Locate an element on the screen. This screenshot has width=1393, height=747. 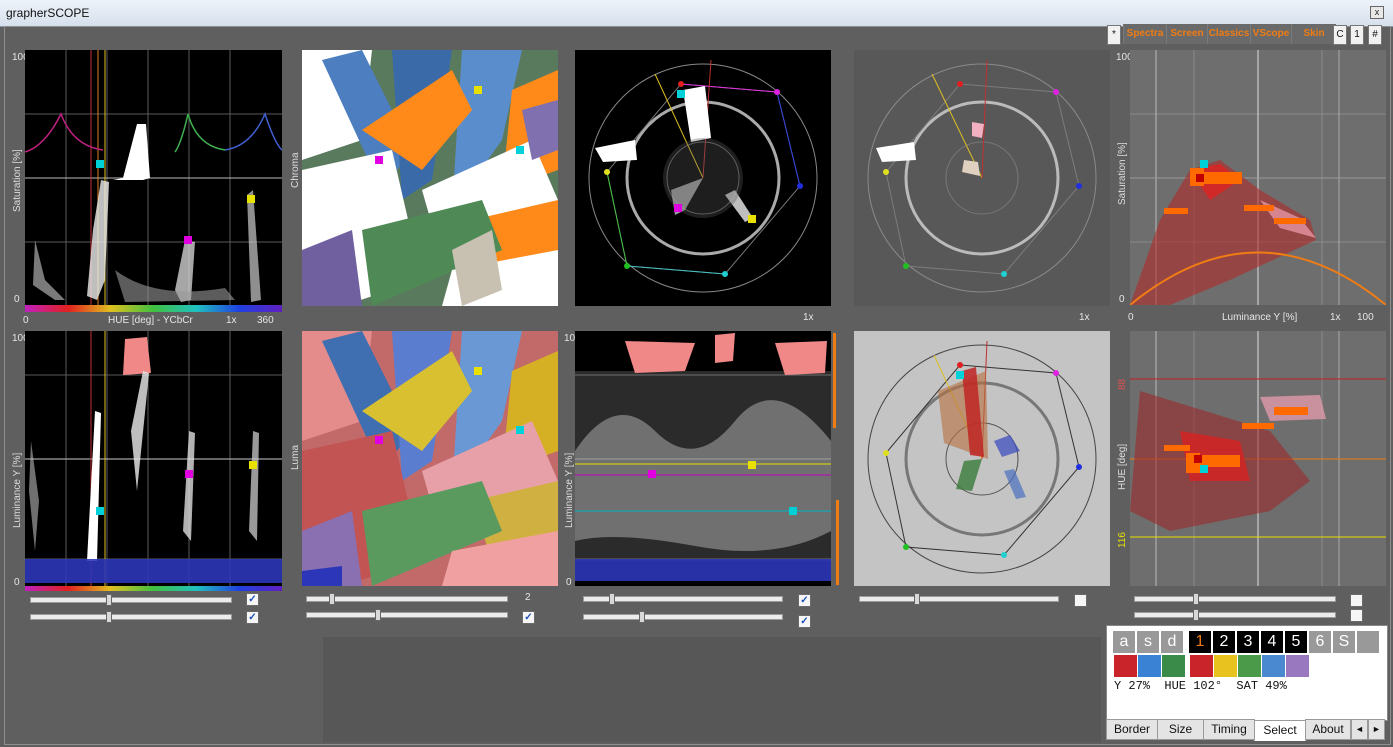
ls-x-left: 0 is located at coordinates (1131, 317).